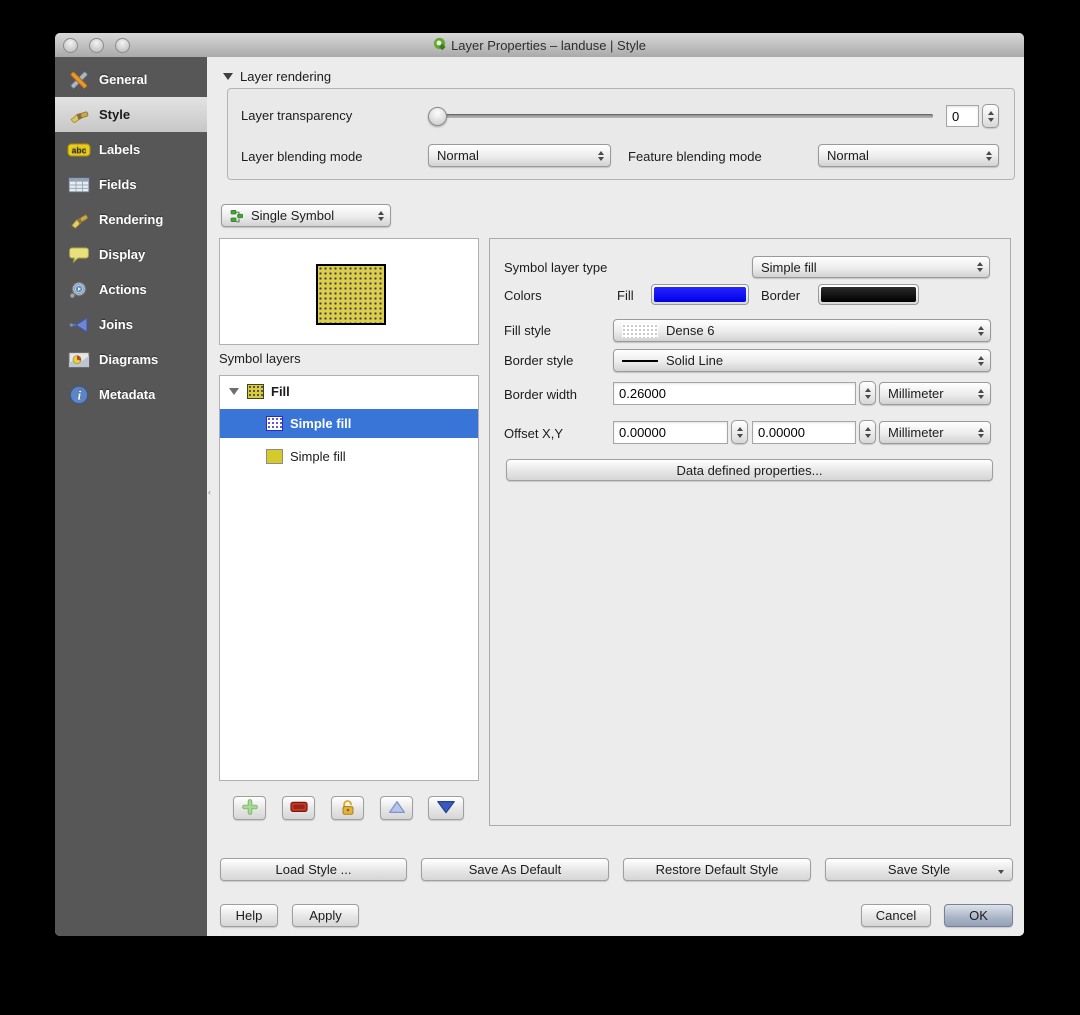 The width and height of the screenshot is (1080, 1015). I want to click on sidebar-item-label: Metadata, so click(127, 394).